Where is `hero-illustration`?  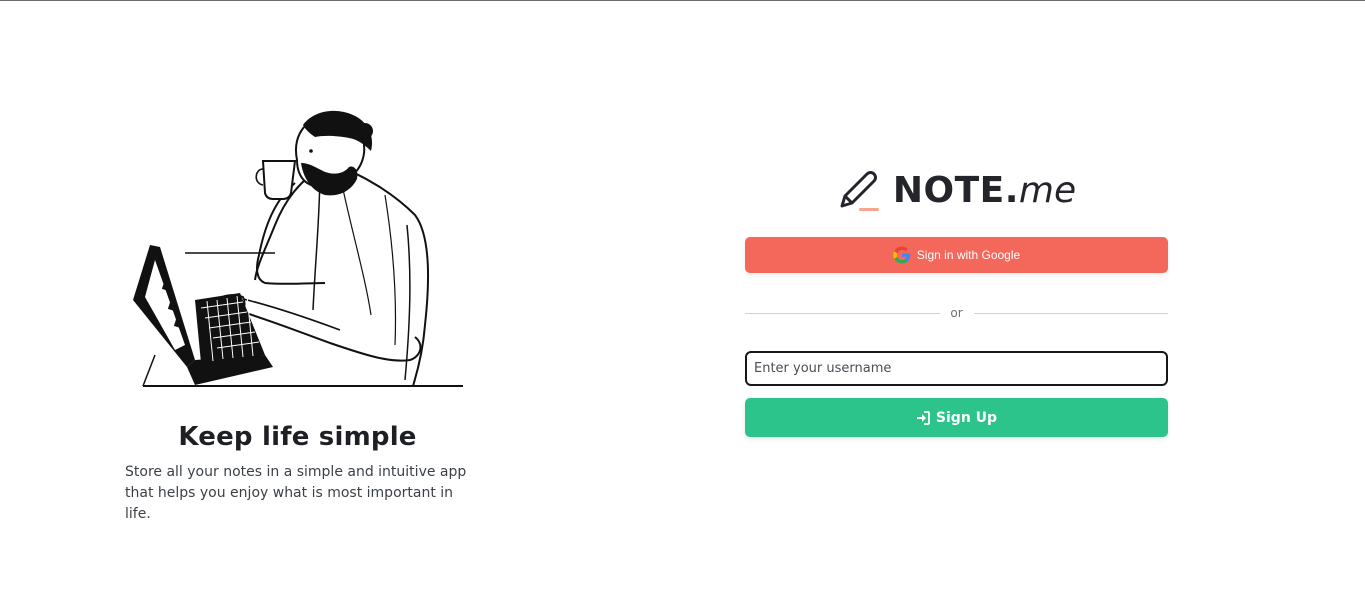
hero-illustration is located at coordinates (297, 250).